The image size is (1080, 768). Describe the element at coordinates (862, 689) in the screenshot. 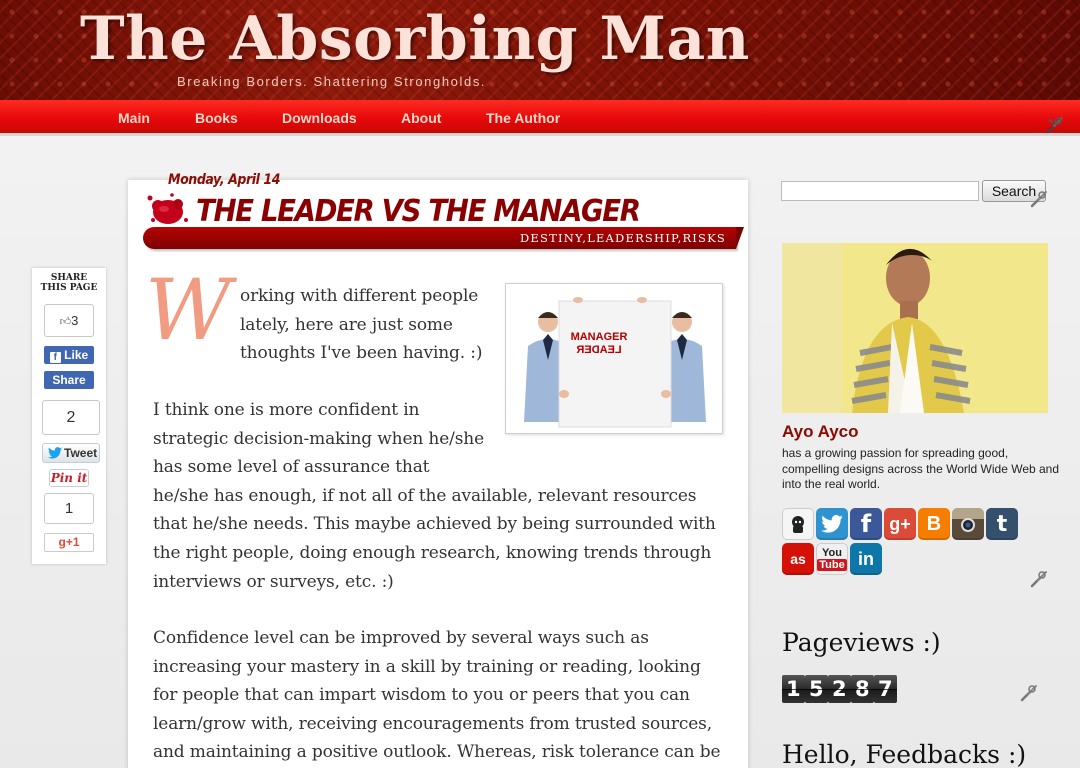

I see `counter-digit: 8` at that location.